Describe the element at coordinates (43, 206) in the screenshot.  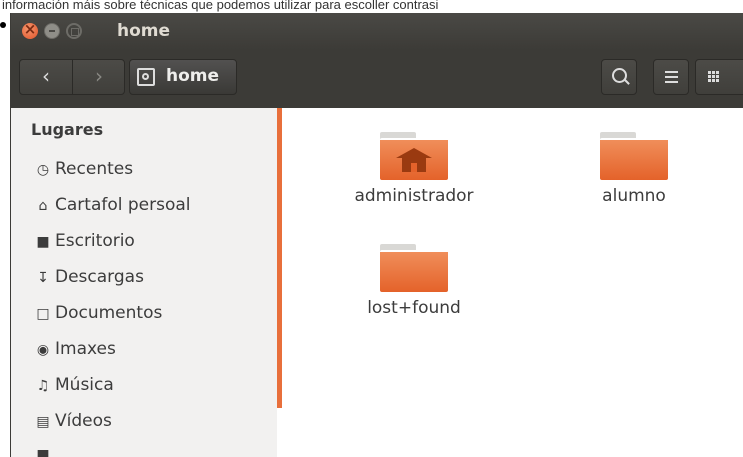
I see `home-icon: ⌂` at that location.